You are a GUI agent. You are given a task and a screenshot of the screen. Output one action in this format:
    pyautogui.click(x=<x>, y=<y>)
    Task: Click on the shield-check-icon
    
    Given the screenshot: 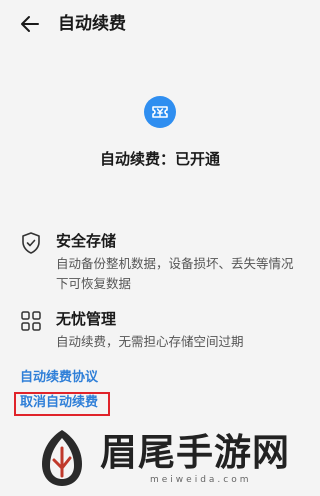 What is the action you would take?
    pyautogui.click(x=31, y=243)
    